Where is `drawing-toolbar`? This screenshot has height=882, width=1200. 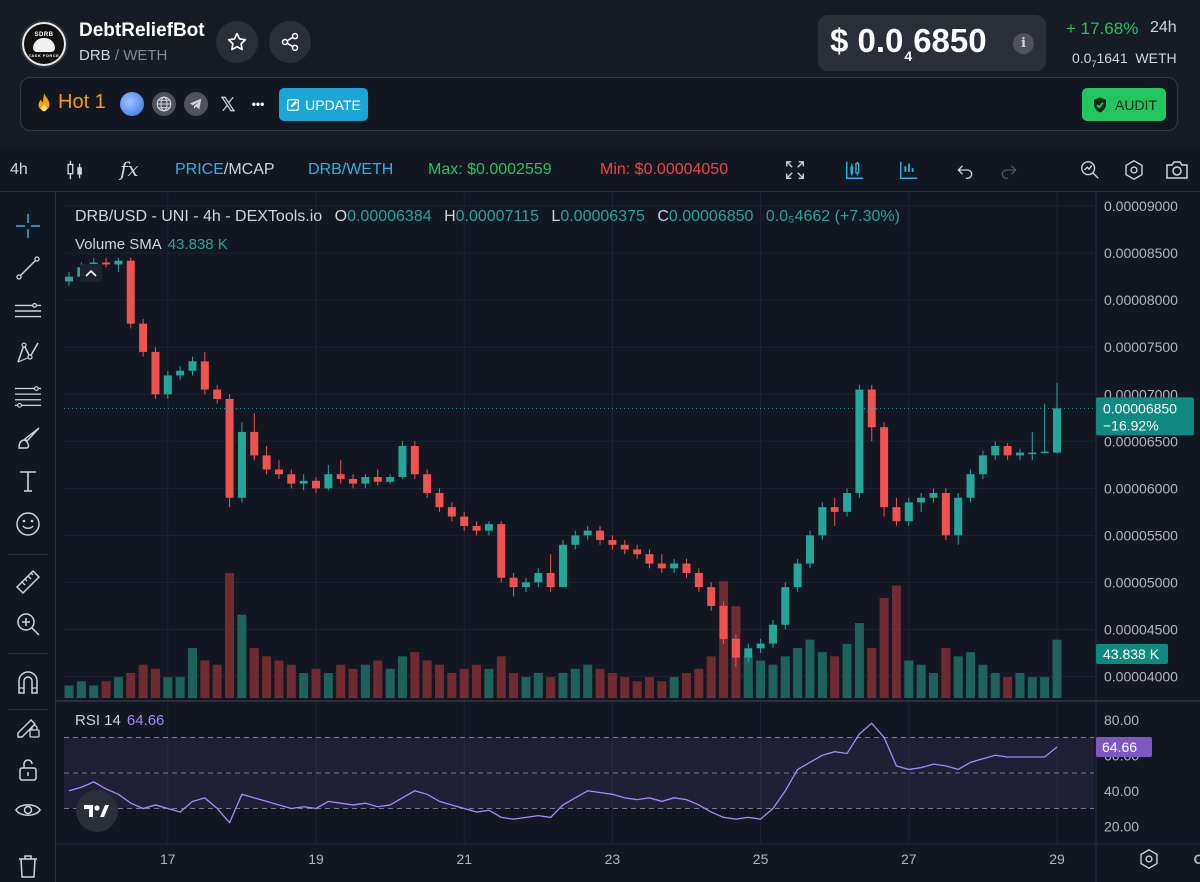
drawing-toolbar is located at coordinates (28, 537).